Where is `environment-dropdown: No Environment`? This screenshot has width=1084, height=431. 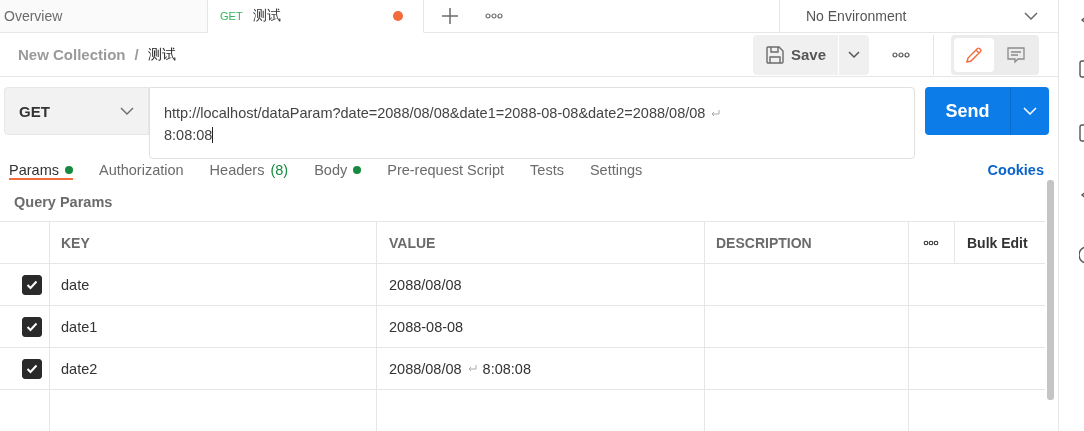
environment-dropdown: No Environment is located at coordinates (919, 16).